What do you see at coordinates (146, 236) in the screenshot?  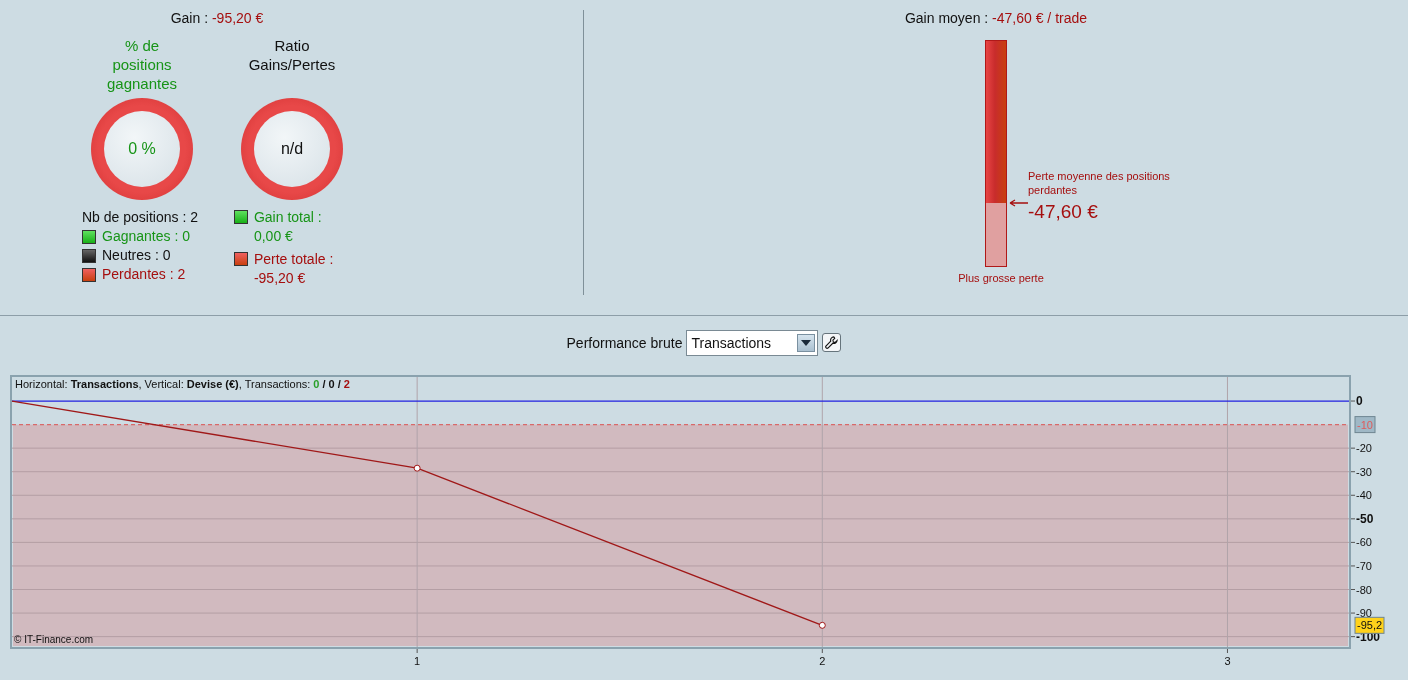 I see `legend-label: Gagnantes : 0` at bounding box center [146, 236].